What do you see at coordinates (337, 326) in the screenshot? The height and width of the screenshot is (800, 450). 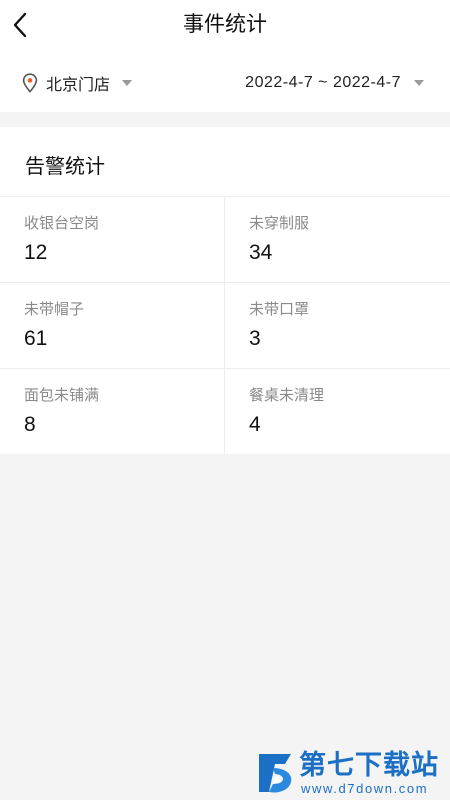 I see `stat-cell: 未带口罩 3` at bounding box center [337, 326].